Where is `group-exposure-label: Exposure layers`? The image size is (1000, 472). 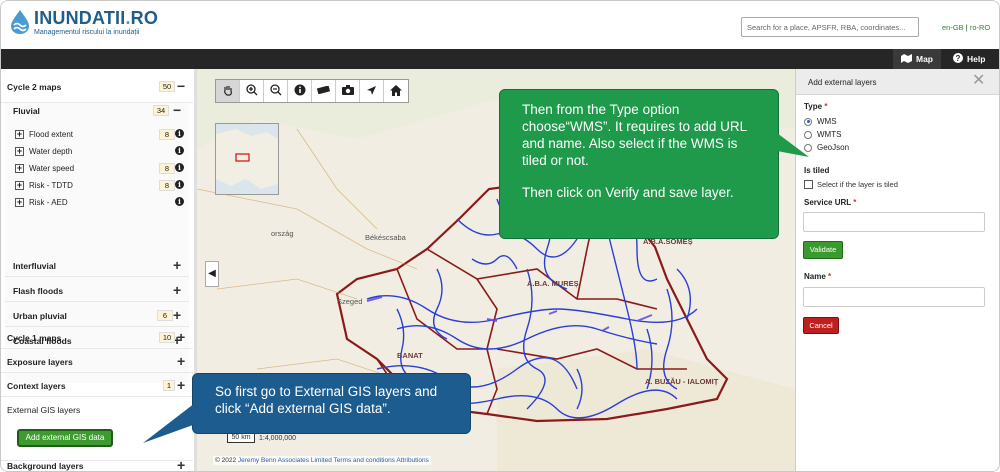 group-exposure-label: Exposure layers is located at coordinates (40, 362).